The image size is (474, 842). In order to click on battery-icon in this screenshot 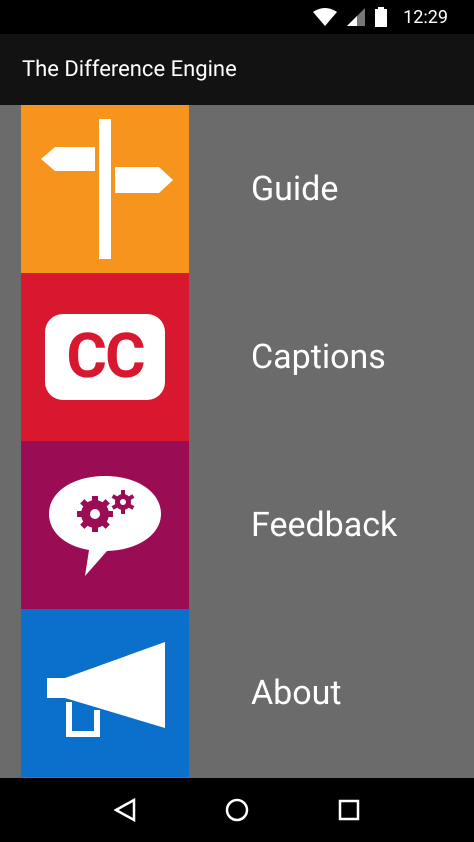, I will do `click(381, 17)`.